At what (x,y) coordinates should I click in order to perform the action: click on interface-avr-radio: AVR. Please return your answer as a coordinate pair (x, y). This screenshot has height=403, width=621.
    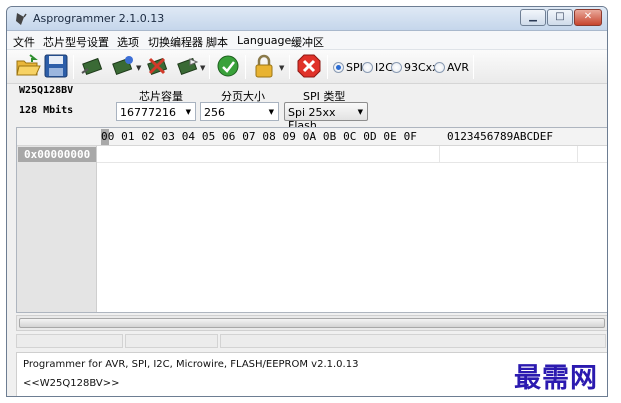
    Looking at the image, I should click on (451, 67).